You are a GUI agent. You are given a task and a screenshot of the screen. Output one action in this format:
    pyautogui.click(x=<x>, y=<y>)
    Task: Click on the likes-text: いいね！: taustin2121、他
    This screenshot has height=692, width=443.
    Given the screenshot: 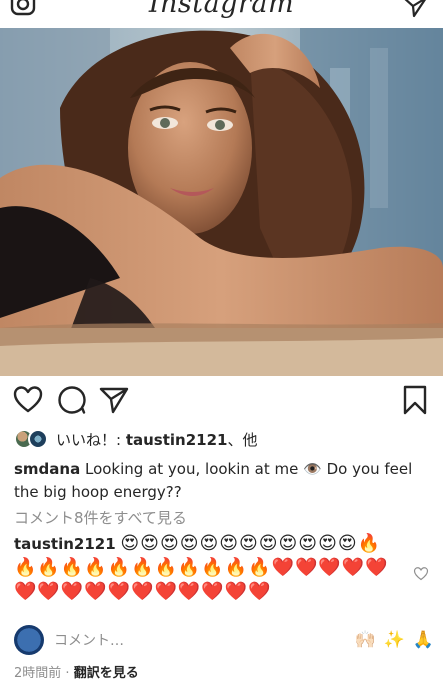 What is the action you would take?
    pyautogui.click(x=156, y=439)
    